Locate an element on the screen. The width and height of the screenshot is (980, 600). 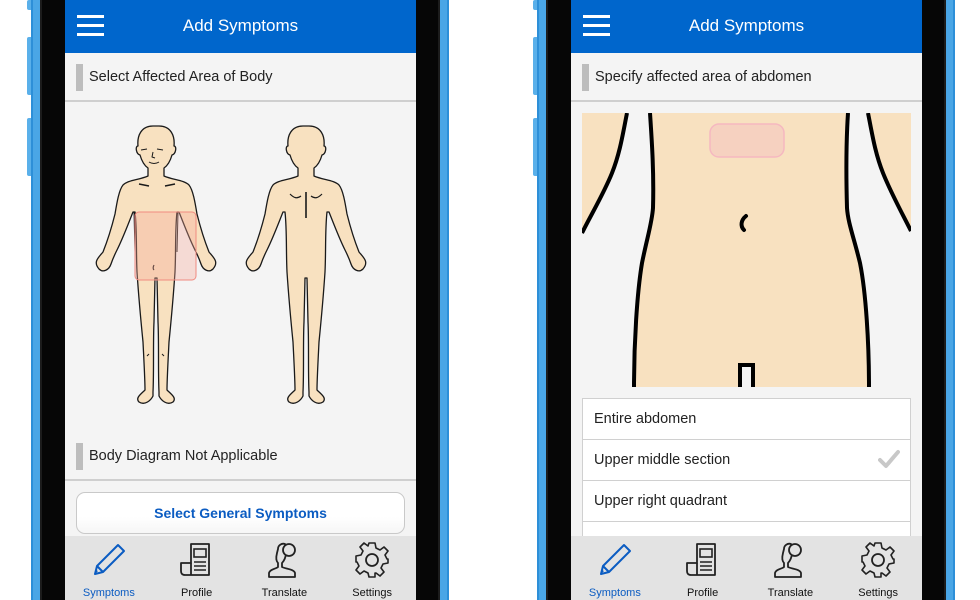
option-label: Upper middle section is located at coordinates (662, 460).